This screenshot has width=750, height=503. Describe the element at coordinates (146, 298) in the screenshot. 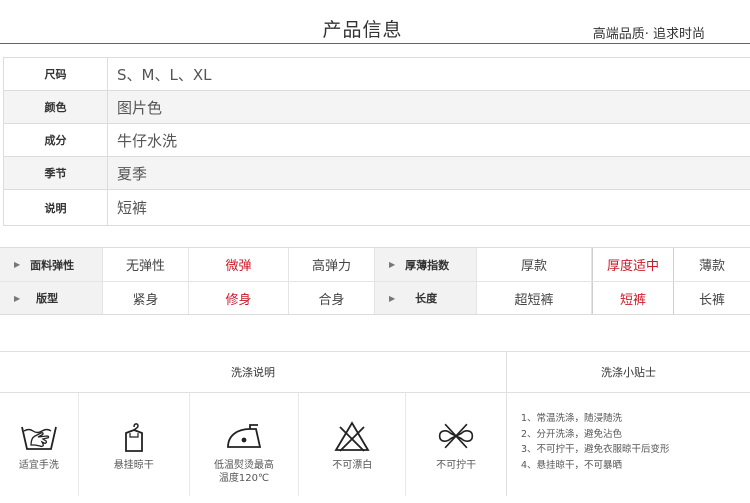

I see `attribute-option: 紧身` at that location.